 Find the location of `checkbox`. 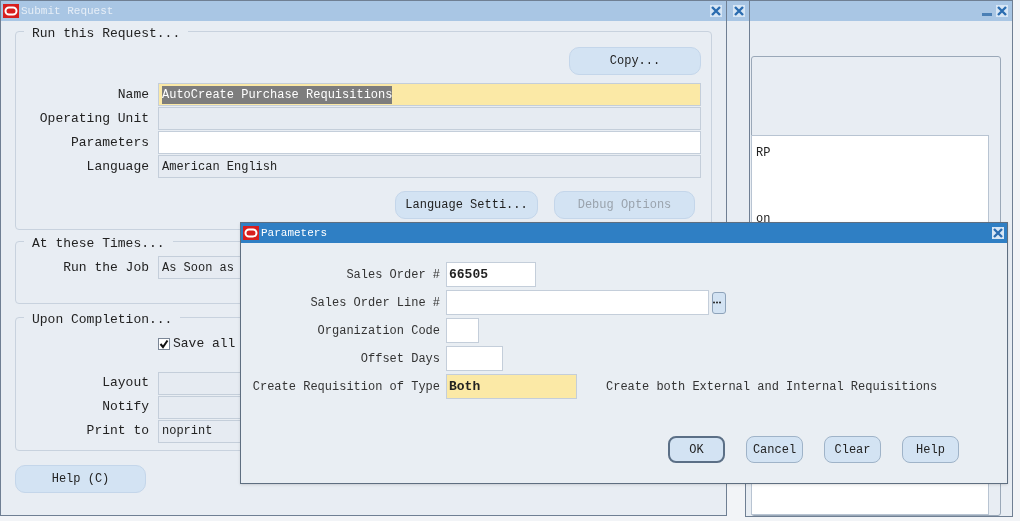

checkbox is located at coordinates (164, 343).